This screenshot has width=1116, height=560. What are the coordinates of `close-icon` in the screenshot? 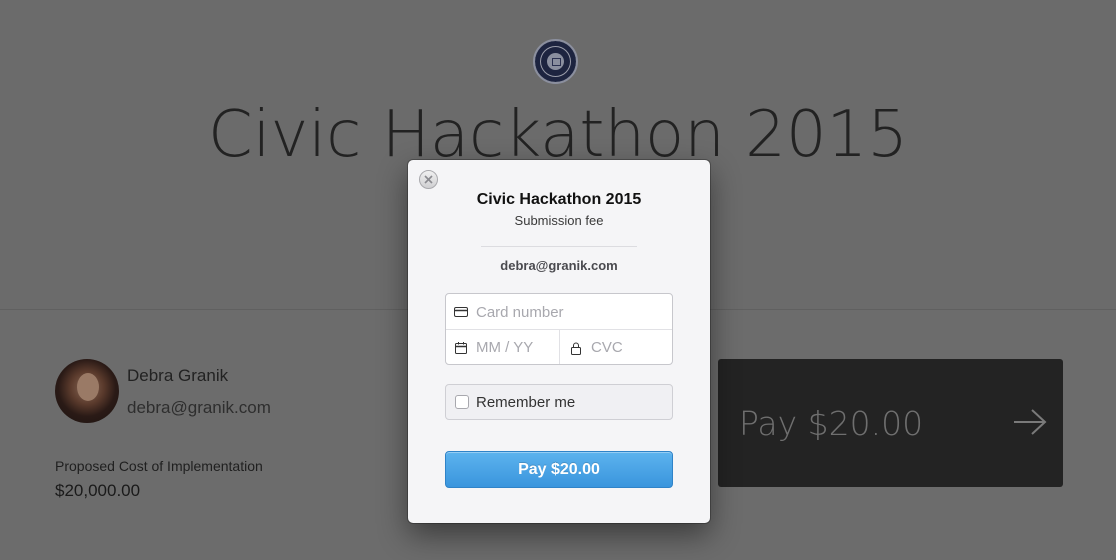 It's located at (428, 179).